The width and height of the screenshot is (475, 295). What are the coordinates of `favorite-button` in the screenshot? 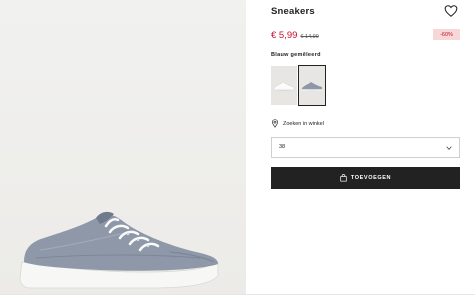 It's located at (451, 11).